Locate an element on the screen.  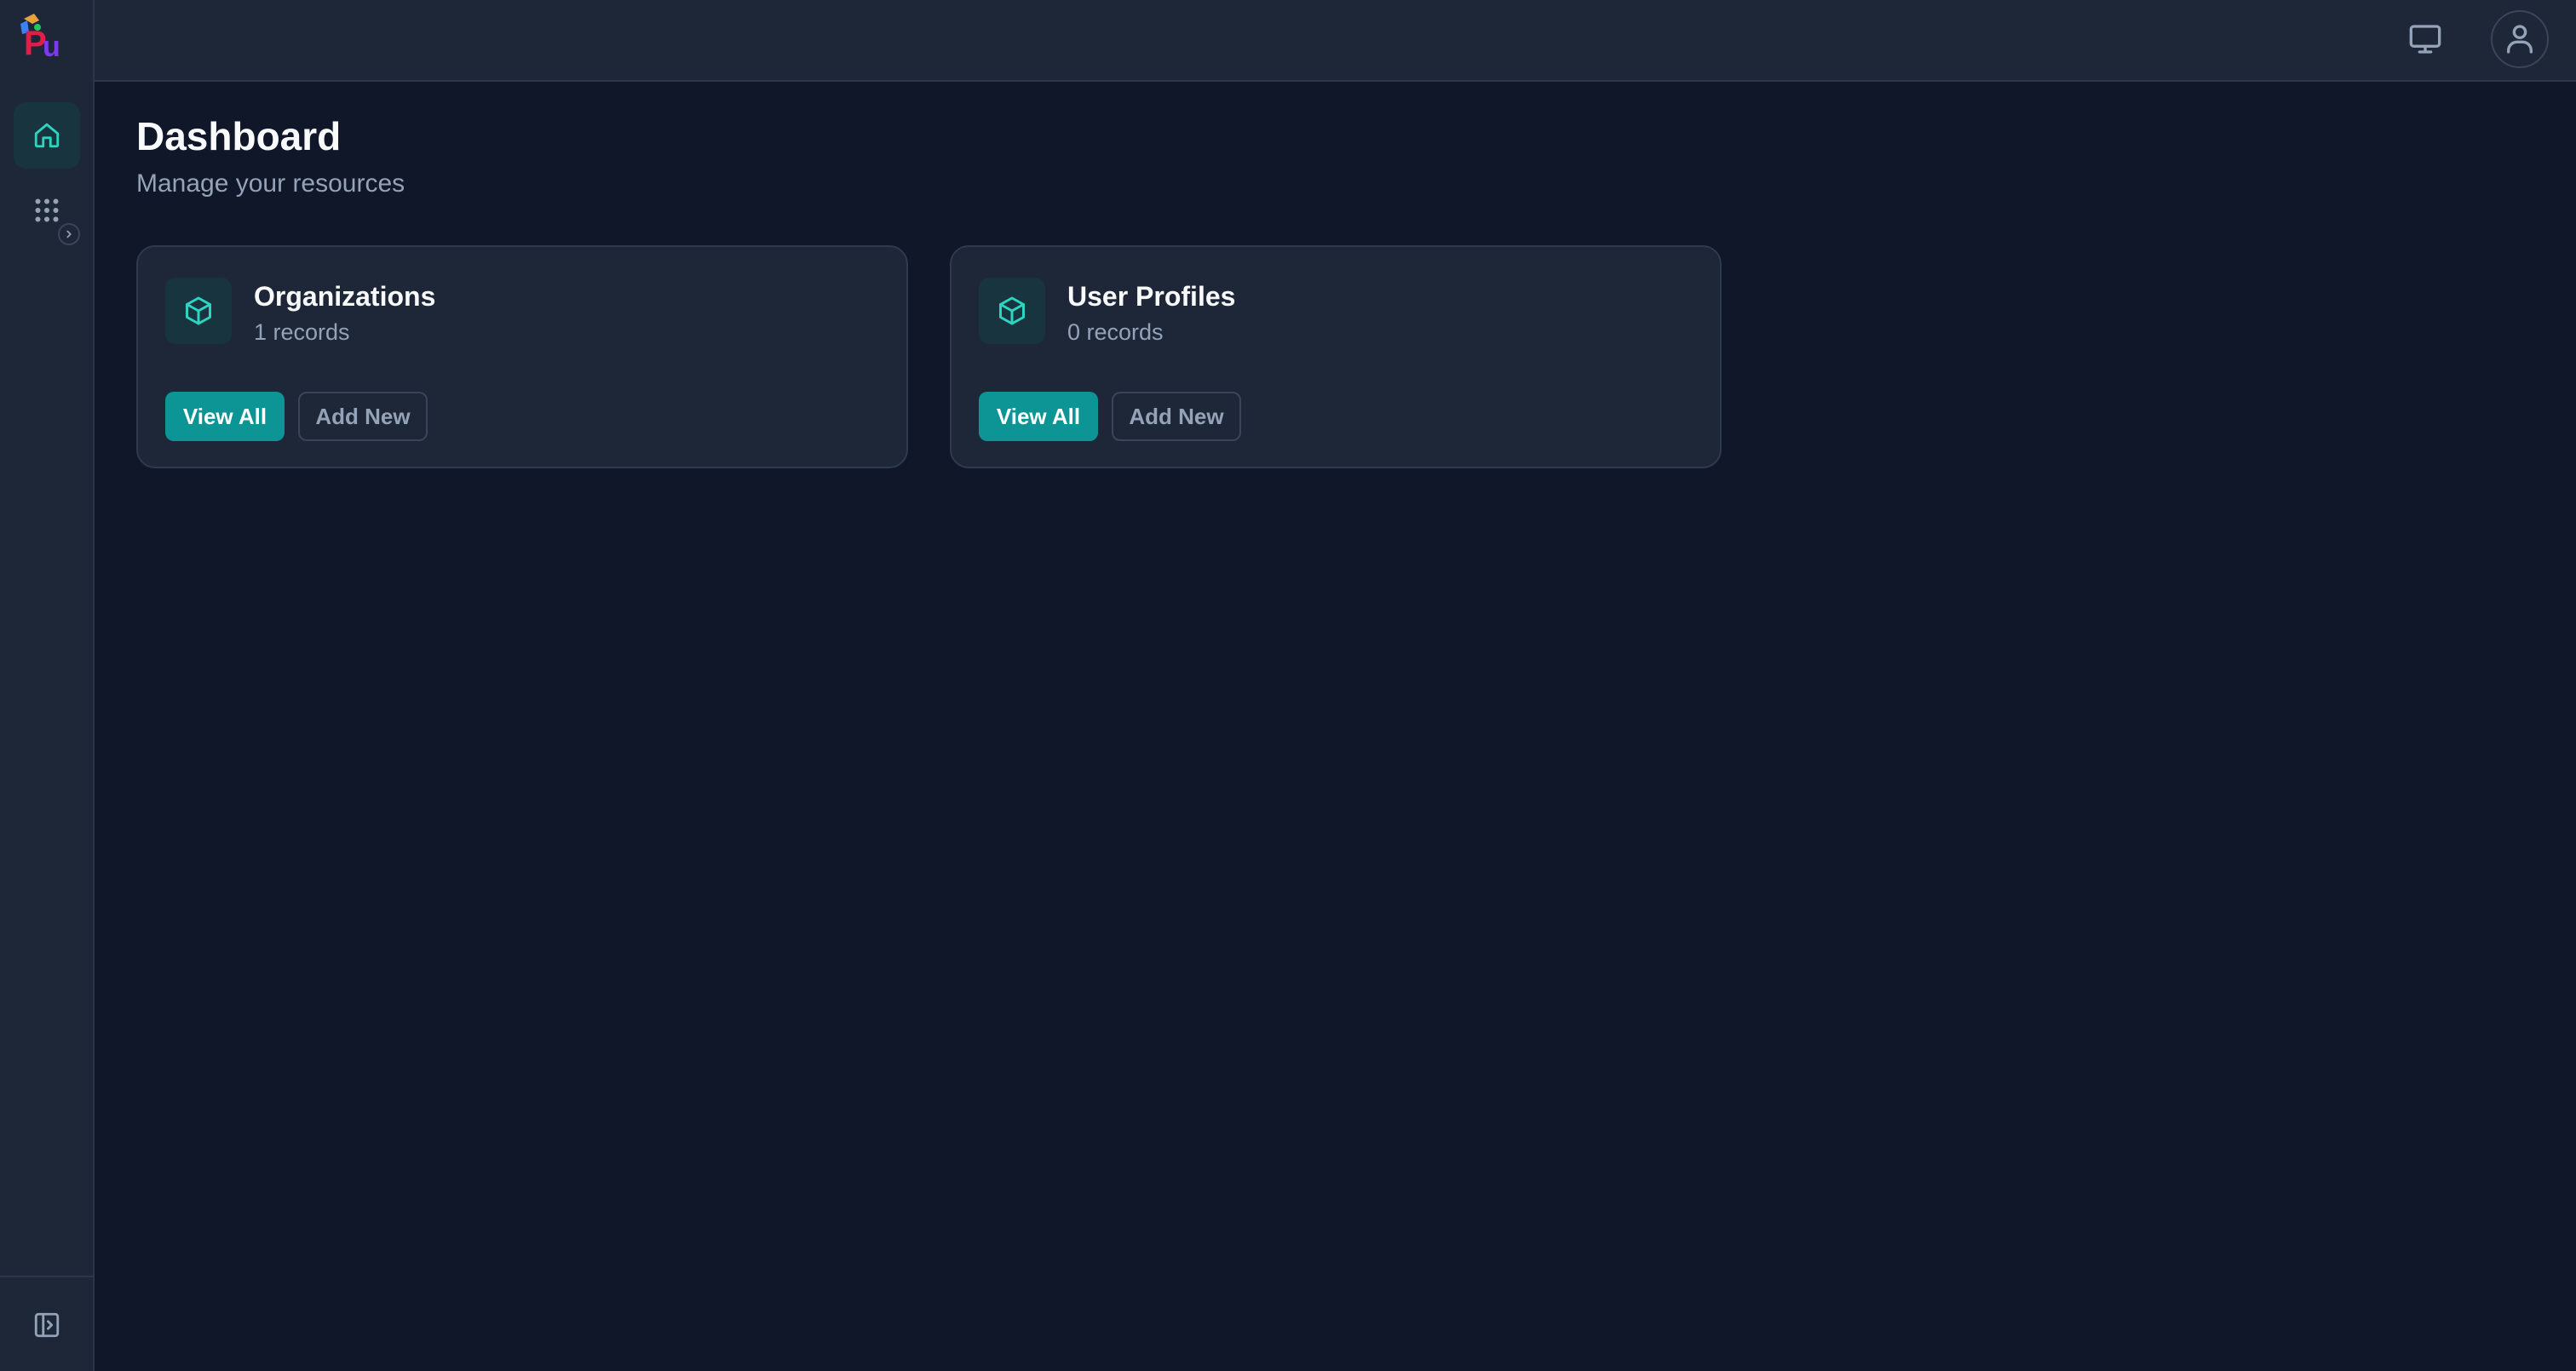
top-bar is located at coordinates (1335, 41).